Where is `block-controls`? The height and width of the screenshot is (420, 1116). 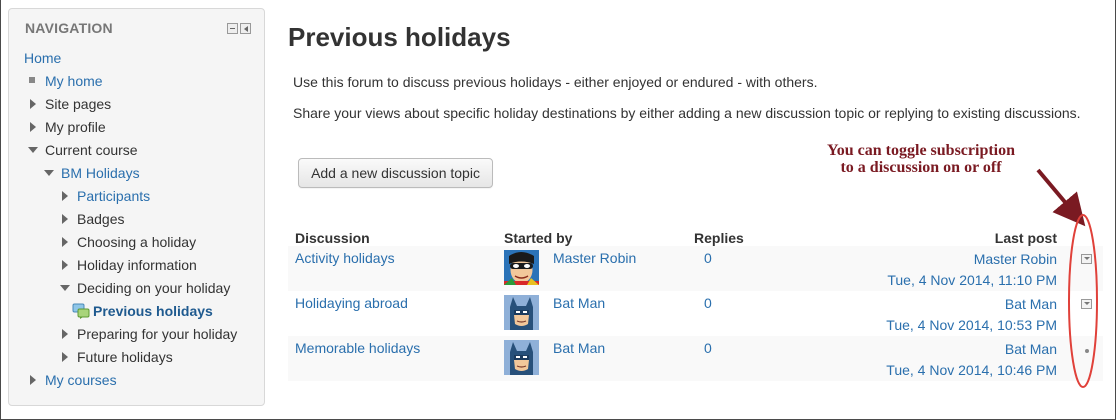 block-controls is located at coordinates (239, 28).